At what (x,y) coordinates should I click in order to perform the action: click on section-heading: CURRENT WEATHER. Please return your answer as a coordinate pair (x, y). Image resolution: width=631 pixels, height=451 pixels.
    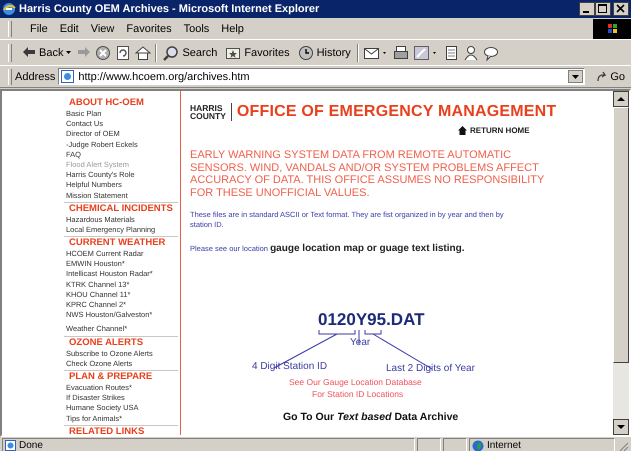
    Looking at the image, I should click on (117, 243).